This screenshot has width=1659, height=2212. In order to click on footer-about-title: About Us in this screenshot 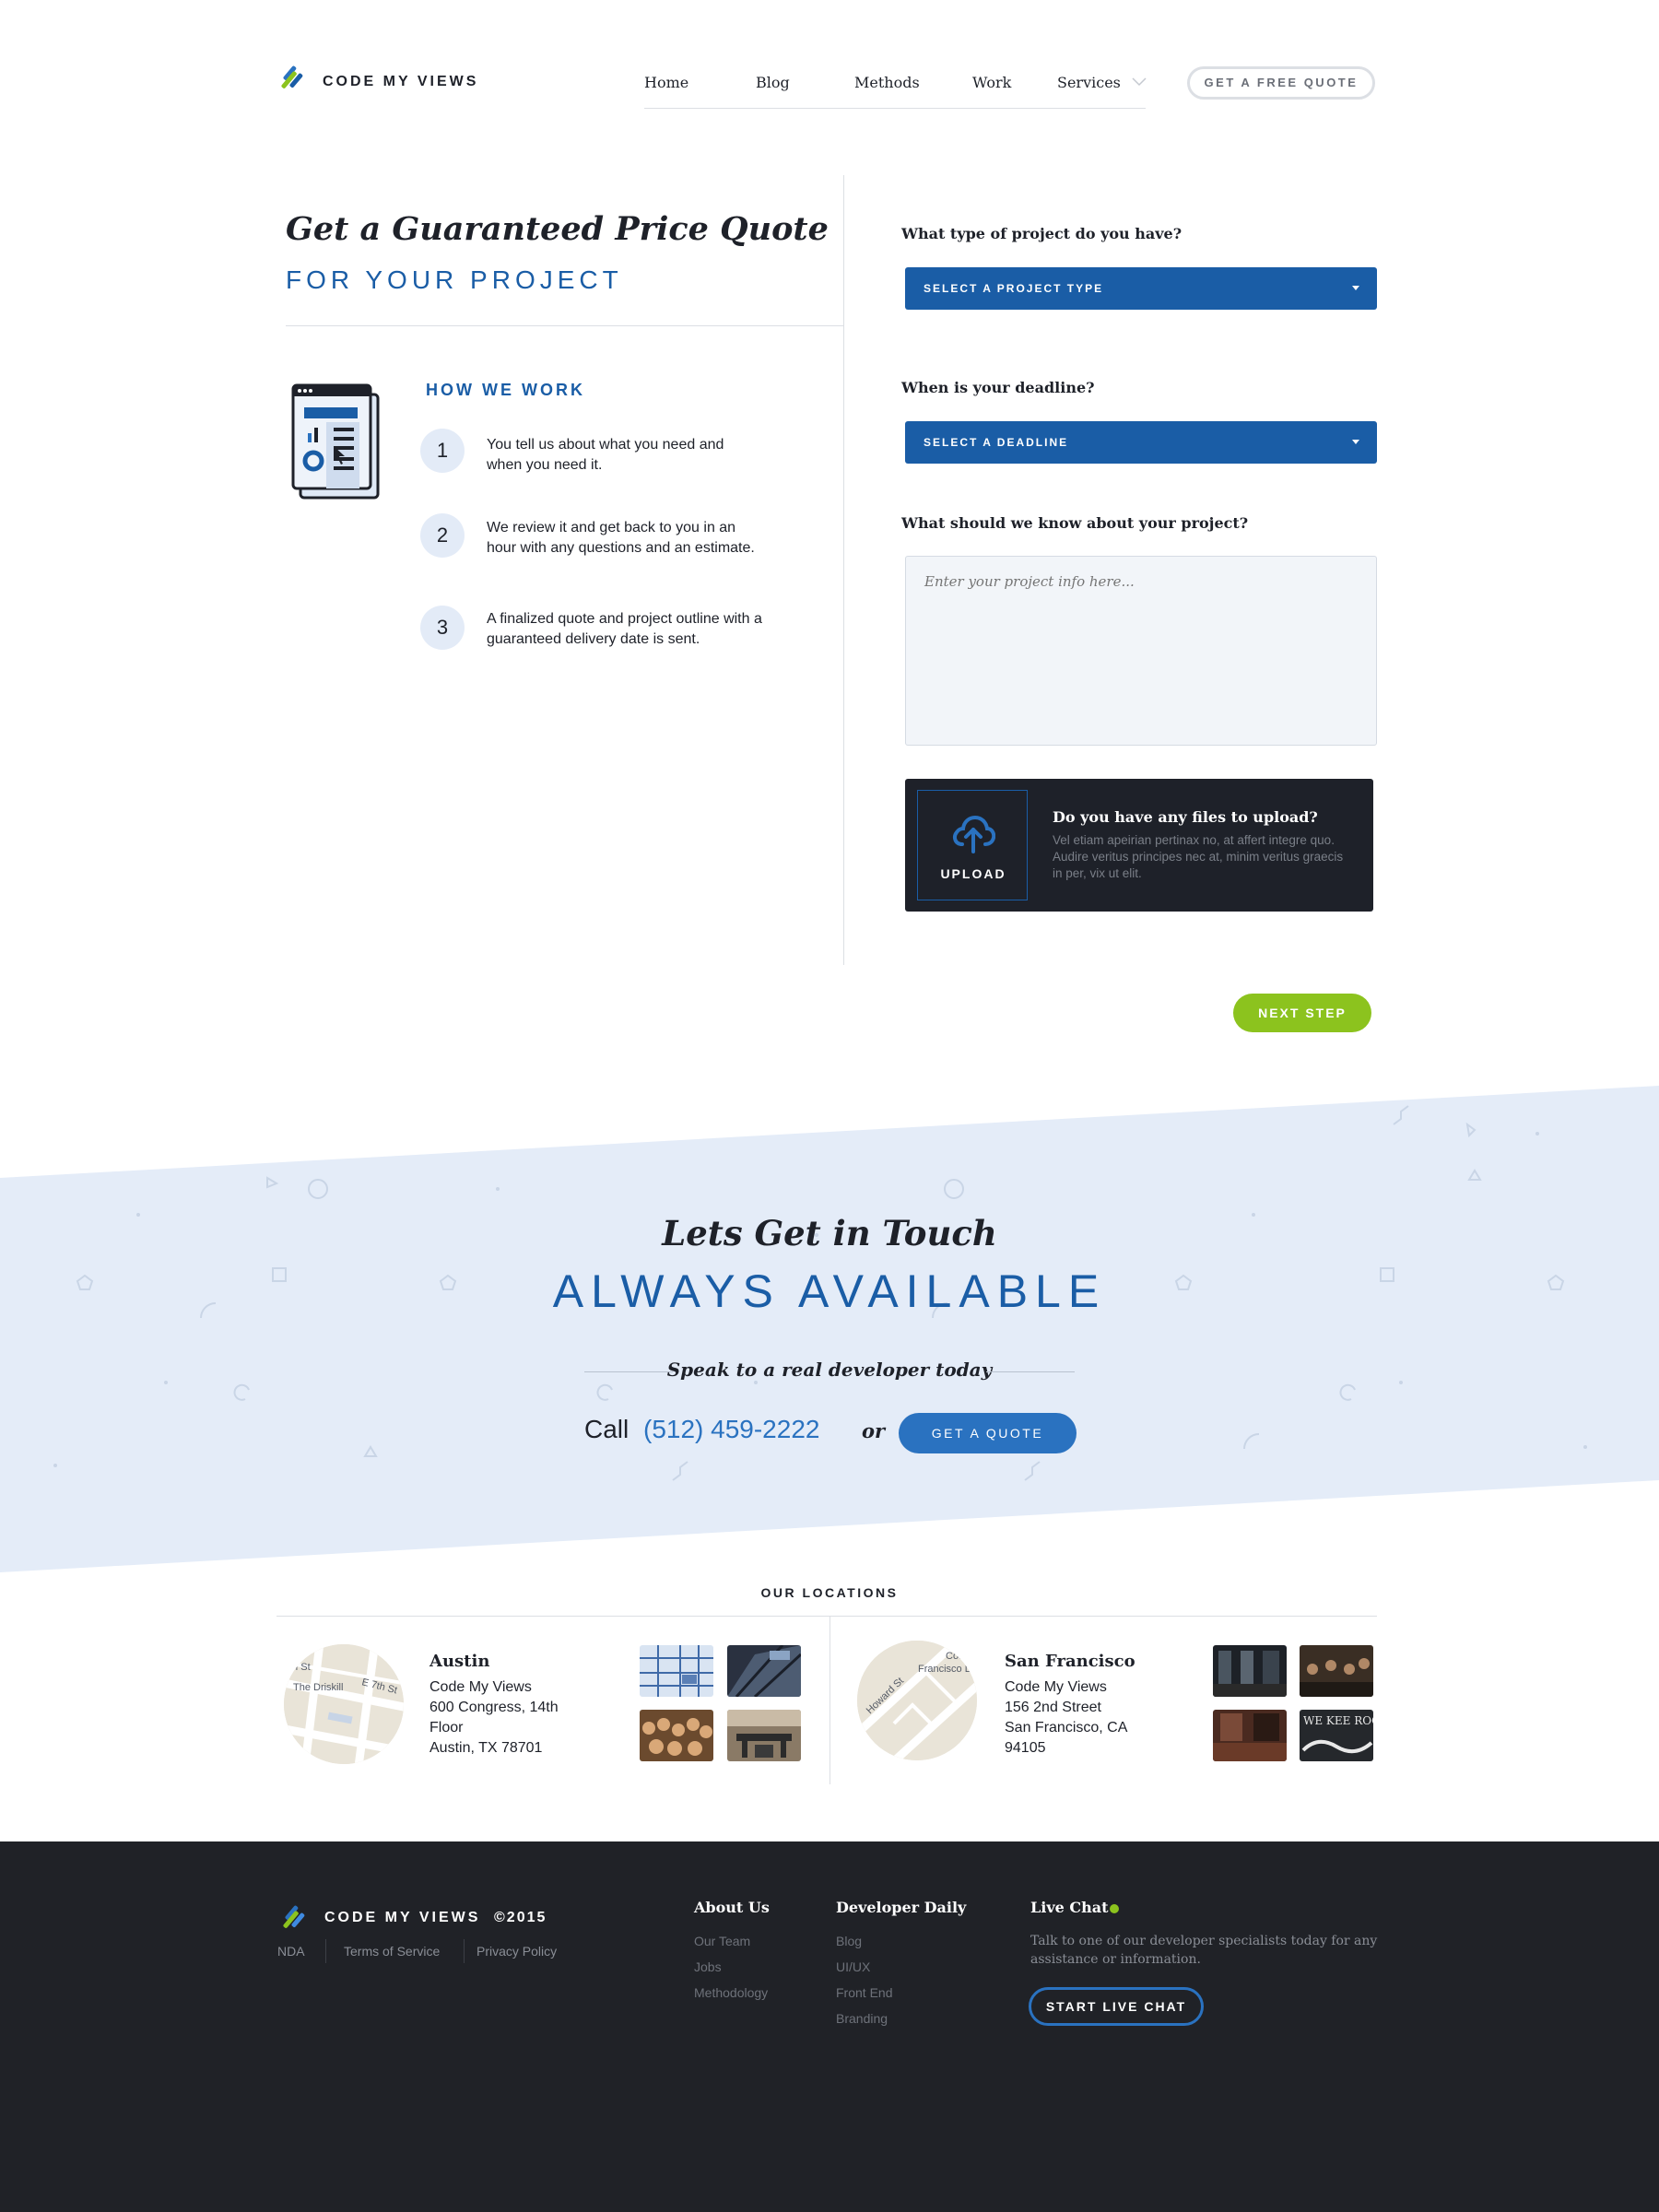, I will do `click(732, 1907)`.